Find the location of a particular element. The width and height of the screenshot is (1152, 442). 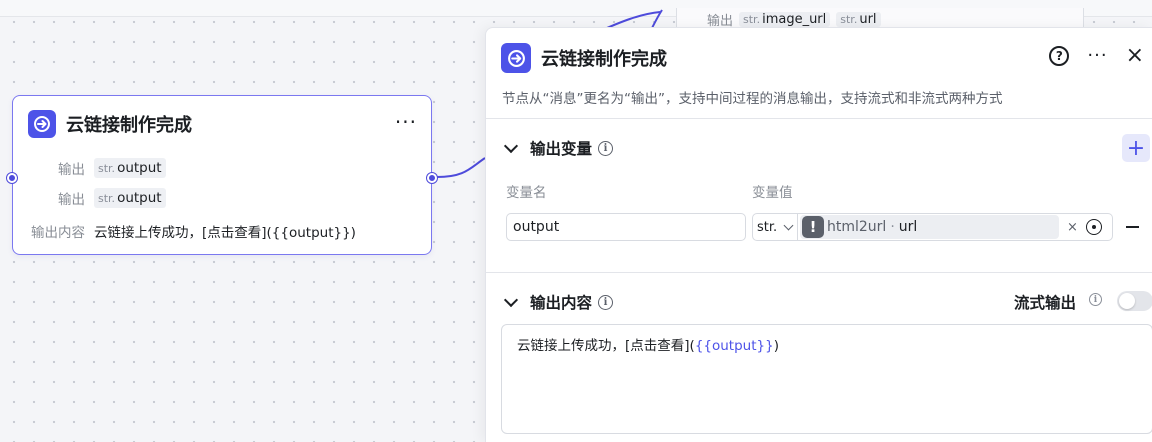

node-more-icon: ··· is located at coordinates (406, 122).